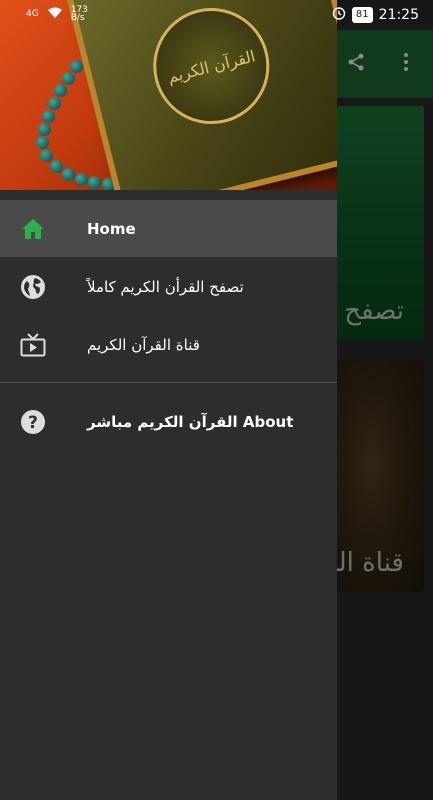 Image resolution: width=433 pixels, height=800 pixels. Describe the element at coordinates (33, 345) in the screenshot. I see `tv-icon` at that location.